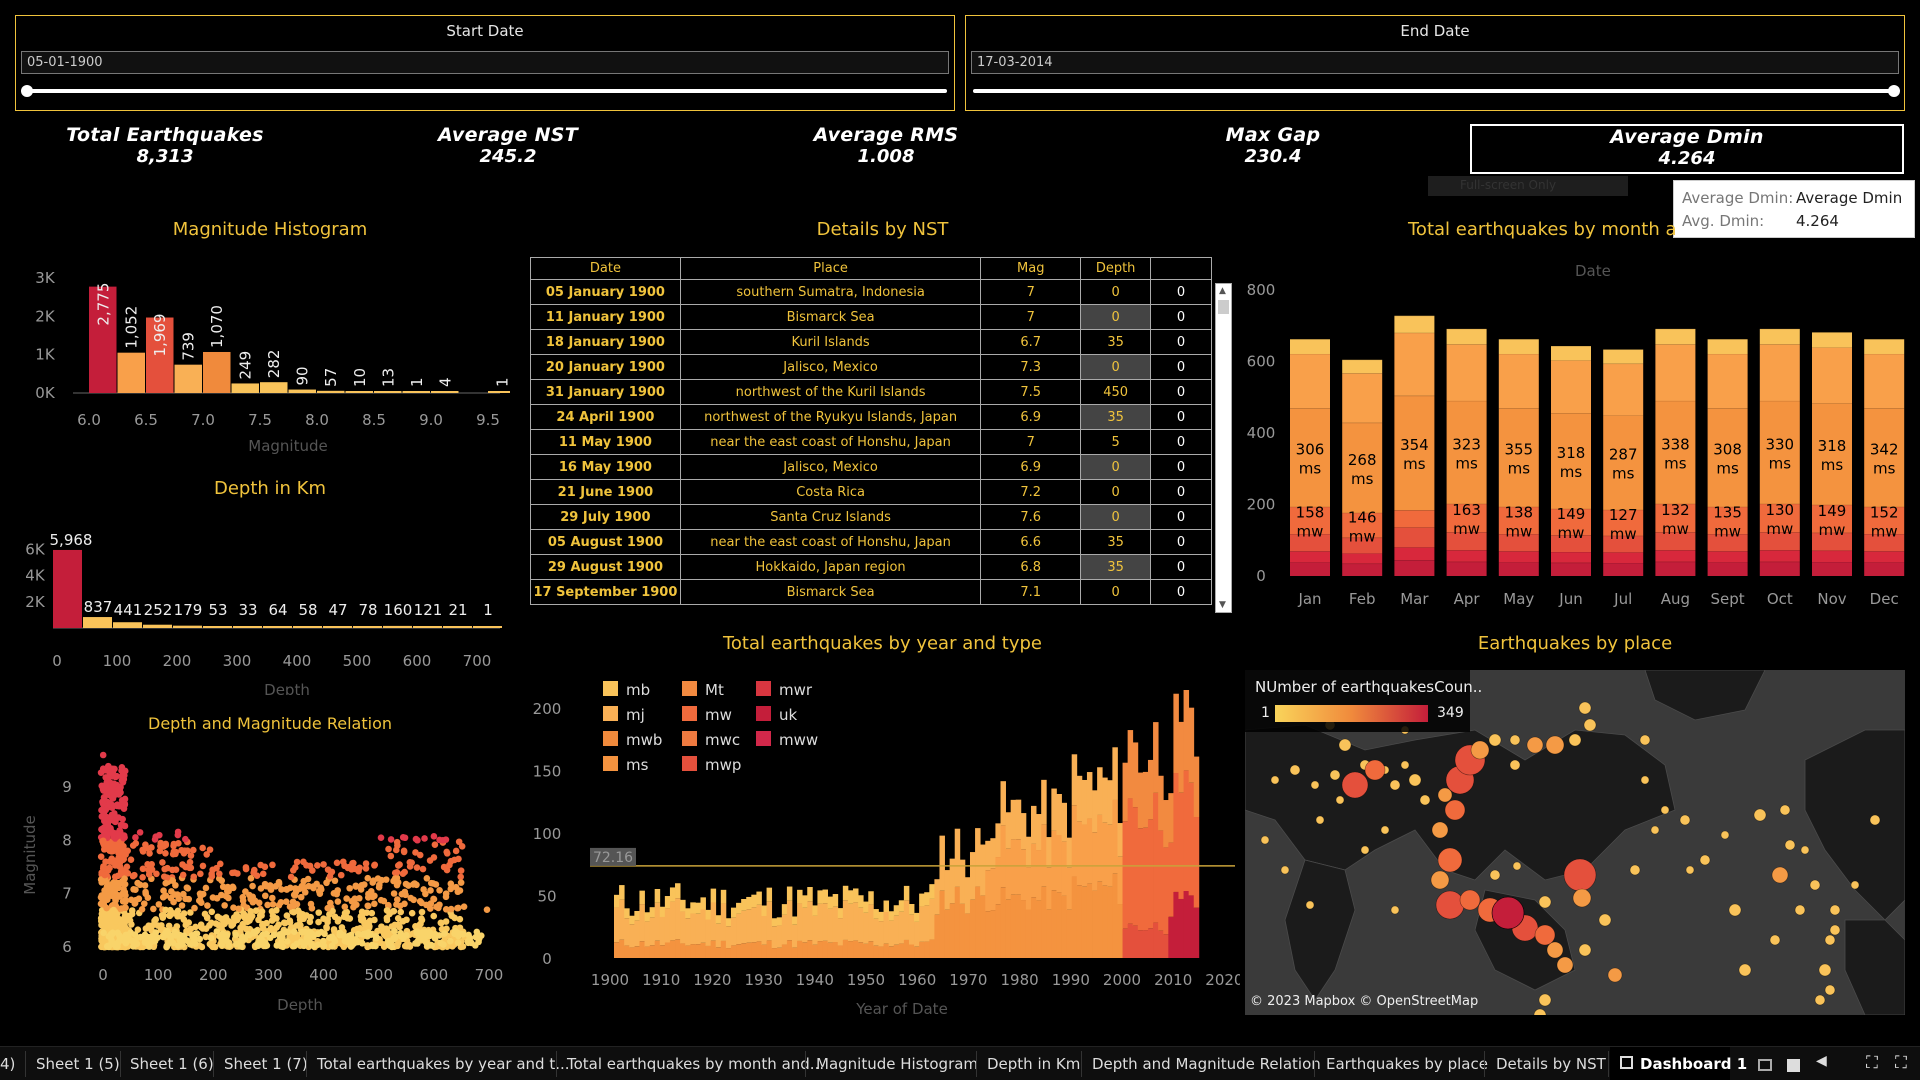 This screenshot has height=1080, width=1920. What do you see at coordinates (203, 420) in the screenshot?
I see `x-tick-label: 7.0` at bounding box center [203, 420].